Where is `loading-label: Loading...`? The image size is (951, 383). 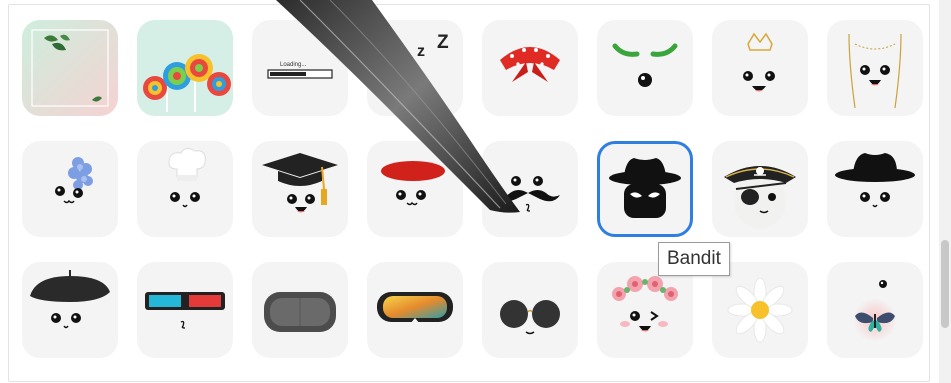 loading-label: Loading... is located at coordinates (293, 65).